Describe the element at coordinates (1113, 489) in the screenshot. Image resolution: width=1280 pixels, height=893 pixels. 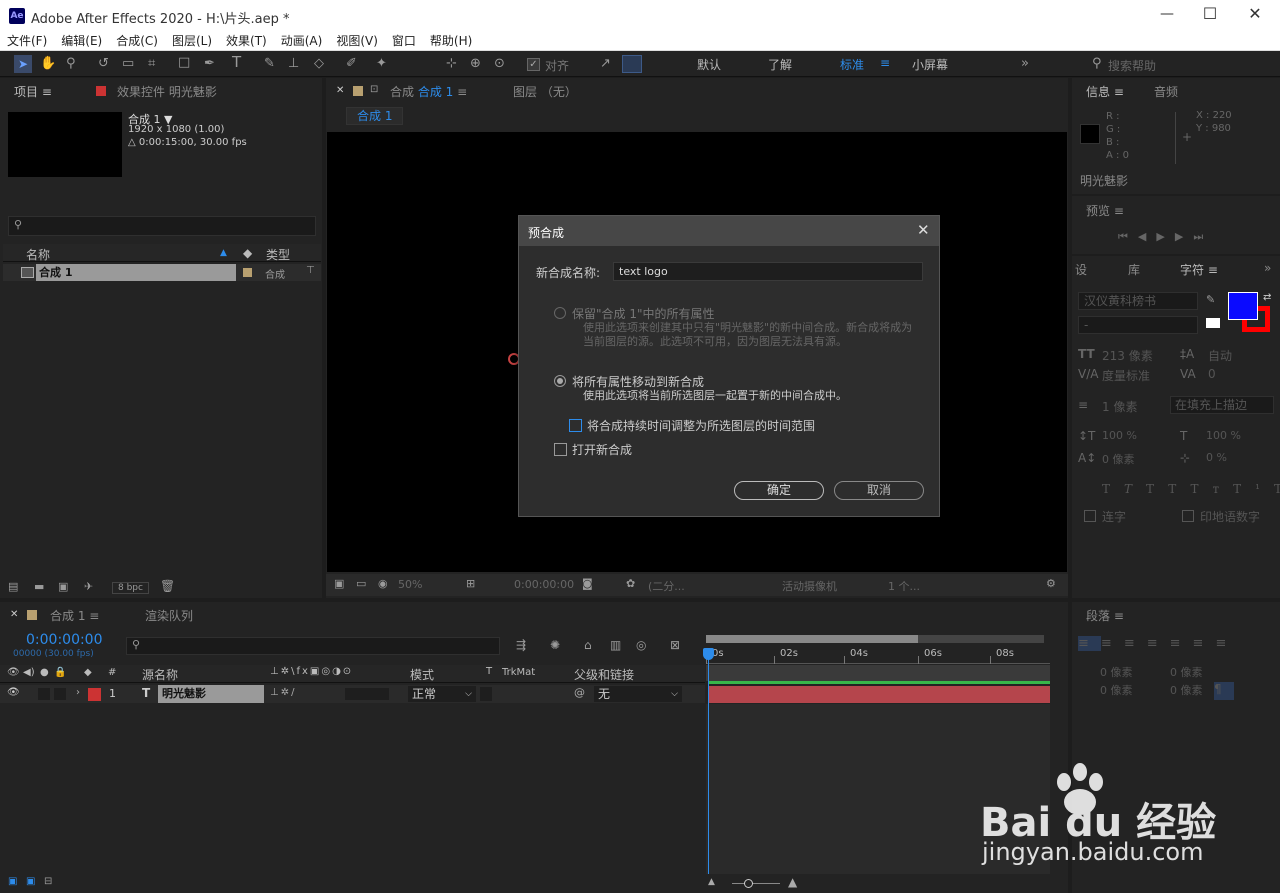
I see `faux-bold-icon: T` at that location.